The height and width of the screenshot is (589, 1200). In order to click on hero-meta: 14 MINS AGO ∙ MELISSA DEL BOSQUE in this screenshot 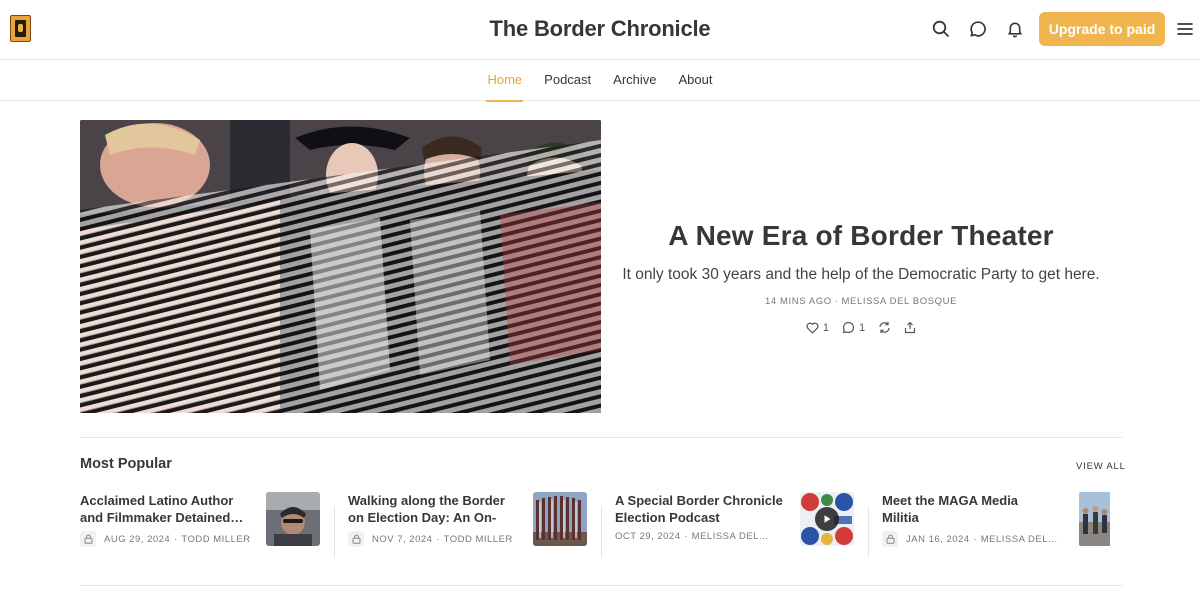, I will do `click(861, 301)`.